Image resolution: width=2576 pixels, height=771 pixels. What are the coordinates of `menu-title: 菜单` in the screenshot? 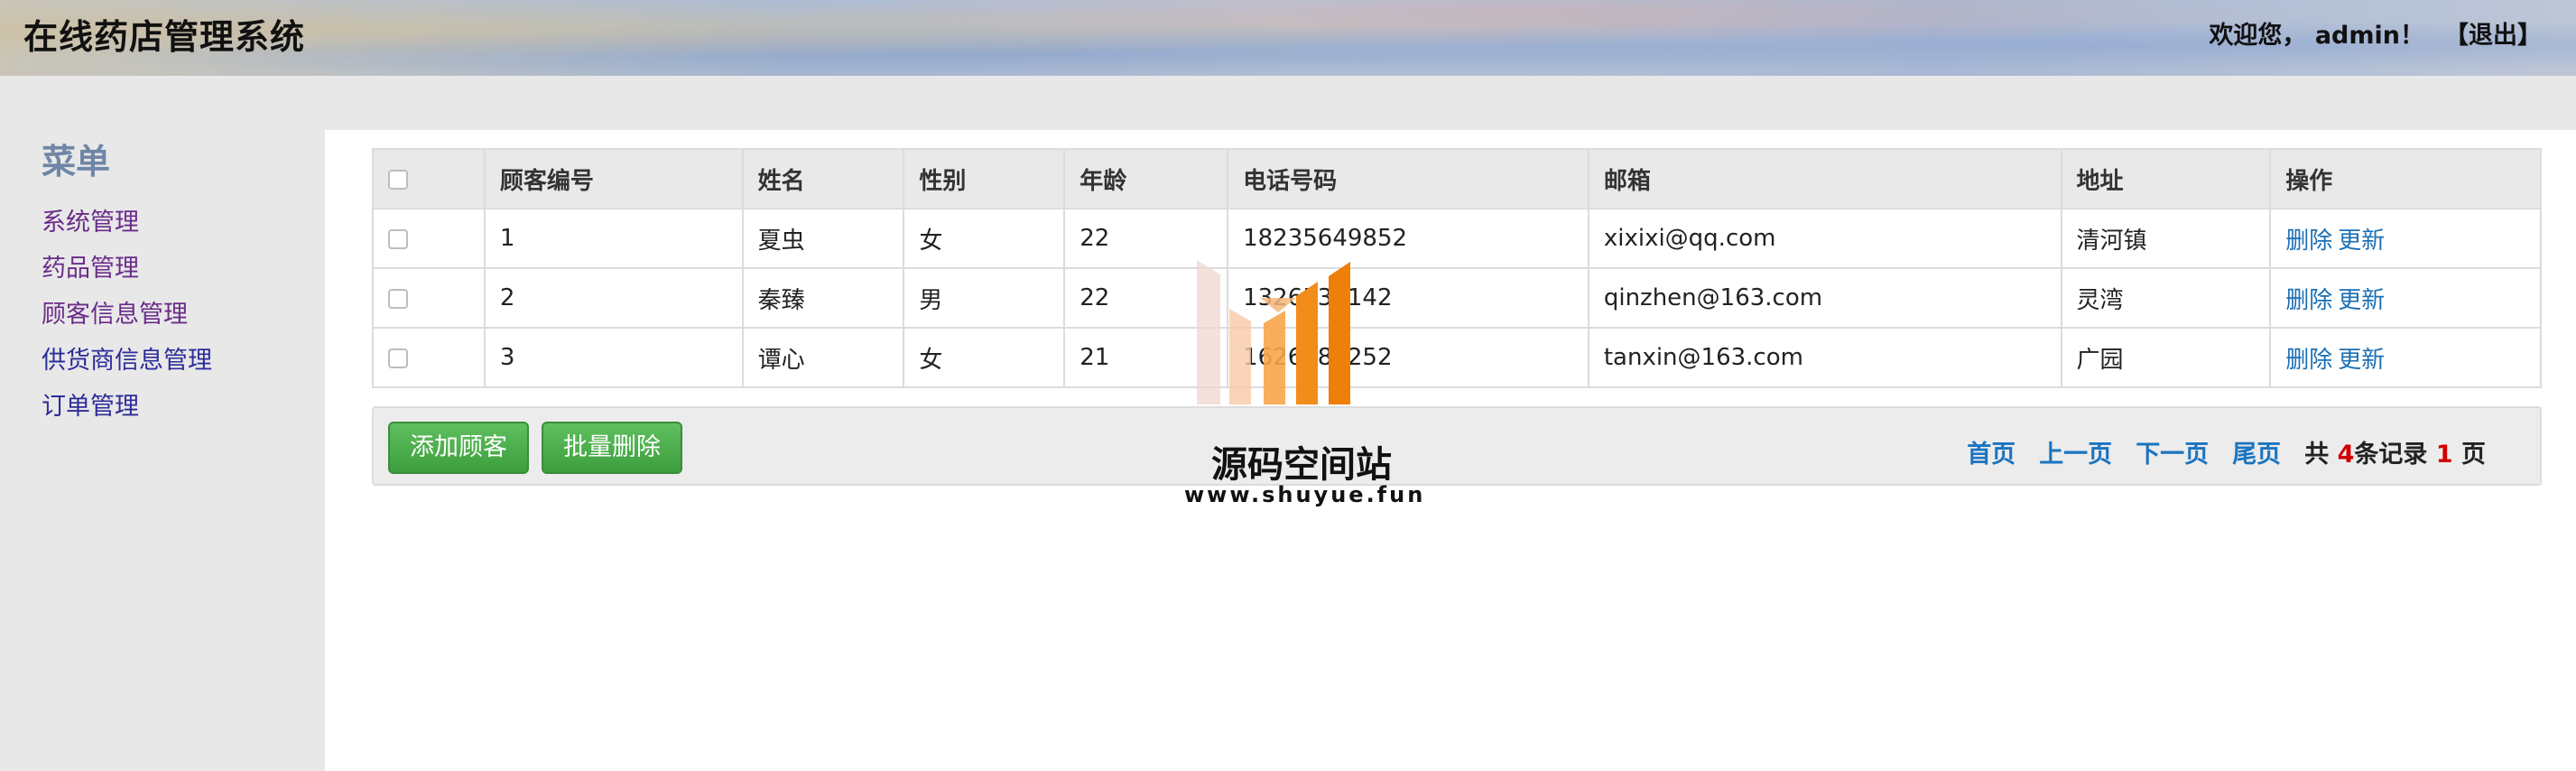 It's located at (76, 161).